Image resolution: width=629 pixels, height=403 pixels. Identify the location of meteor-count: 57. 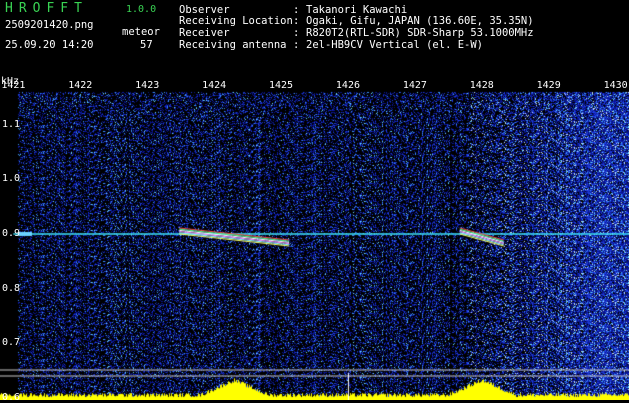
(146, 45).